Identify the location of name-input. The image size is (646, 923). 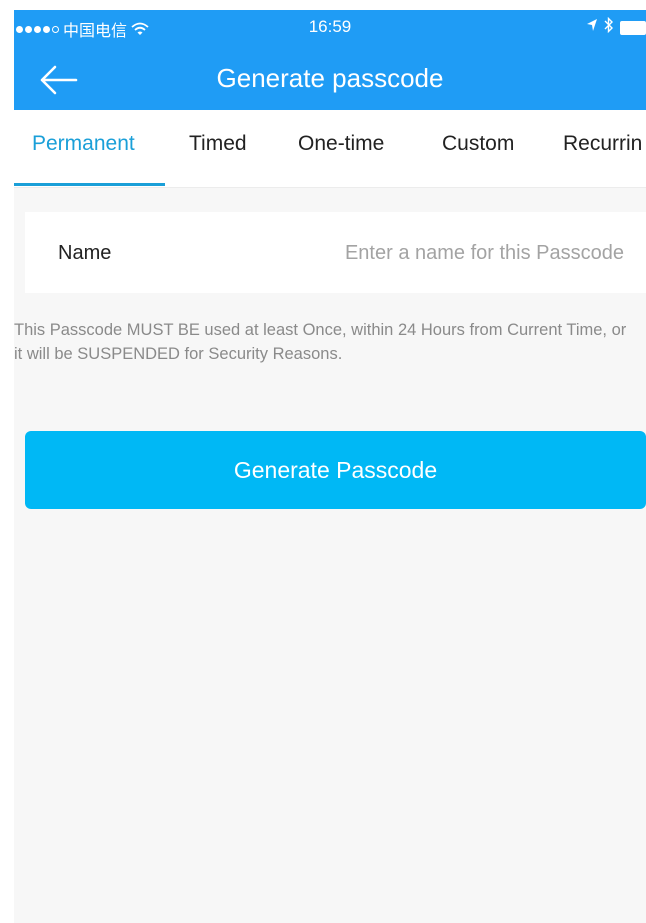
(460, 253).